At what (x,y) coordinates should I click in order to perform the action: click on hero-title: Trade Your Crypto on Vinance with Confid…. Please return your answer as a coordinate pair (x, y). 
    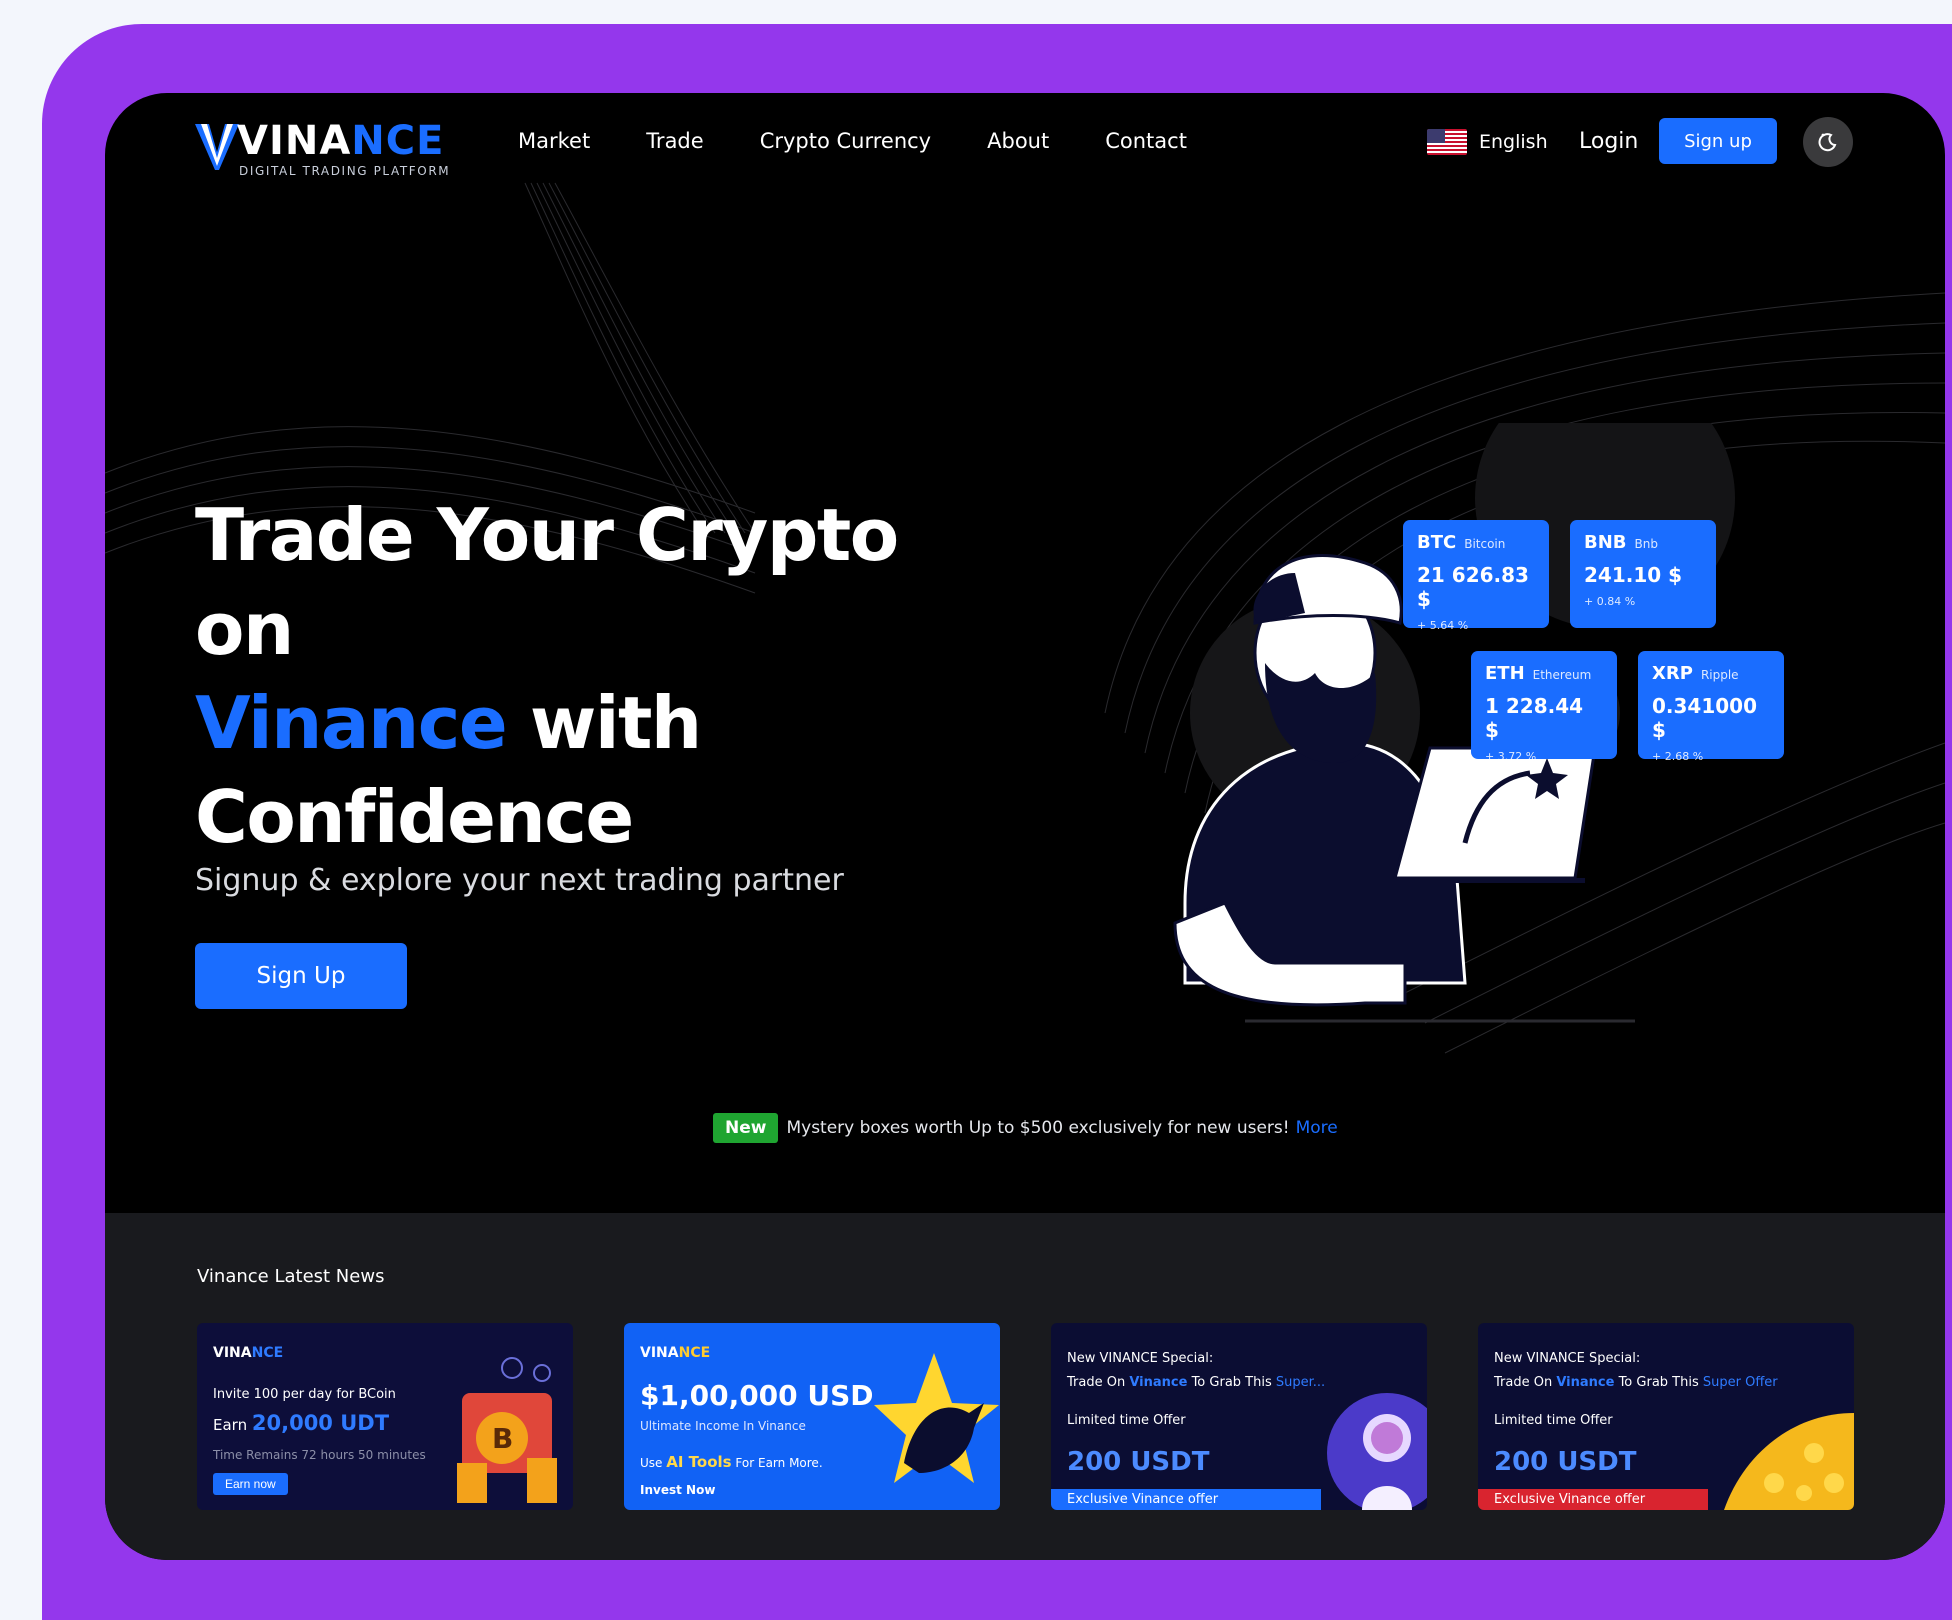
    Looking at the image, I should click on (547, 676).